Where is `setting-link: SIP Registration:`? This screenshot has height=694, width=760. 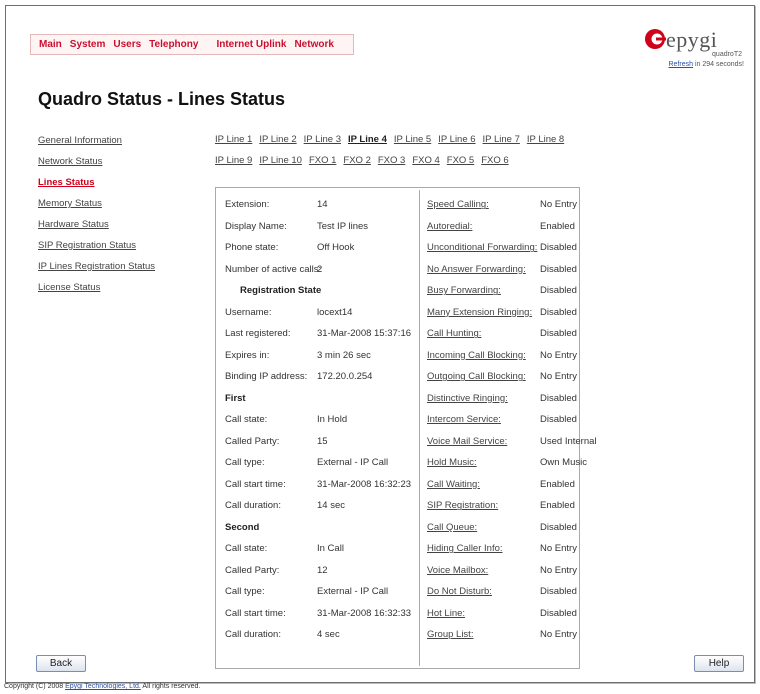 setting-link: SIP Registration: is located at coordinates (483, 505).